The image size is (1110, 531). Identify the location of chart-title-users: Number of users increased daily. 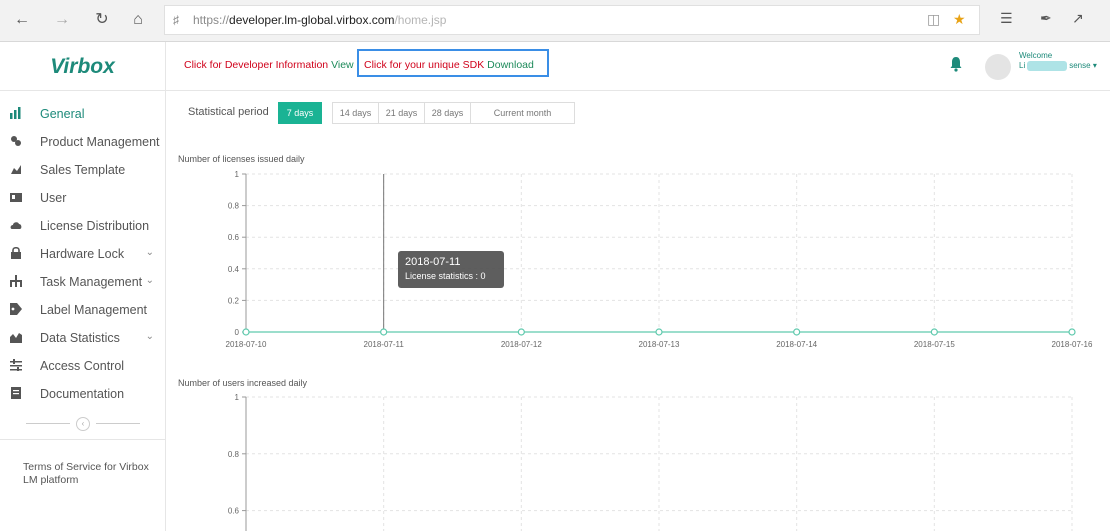
(243, 383).